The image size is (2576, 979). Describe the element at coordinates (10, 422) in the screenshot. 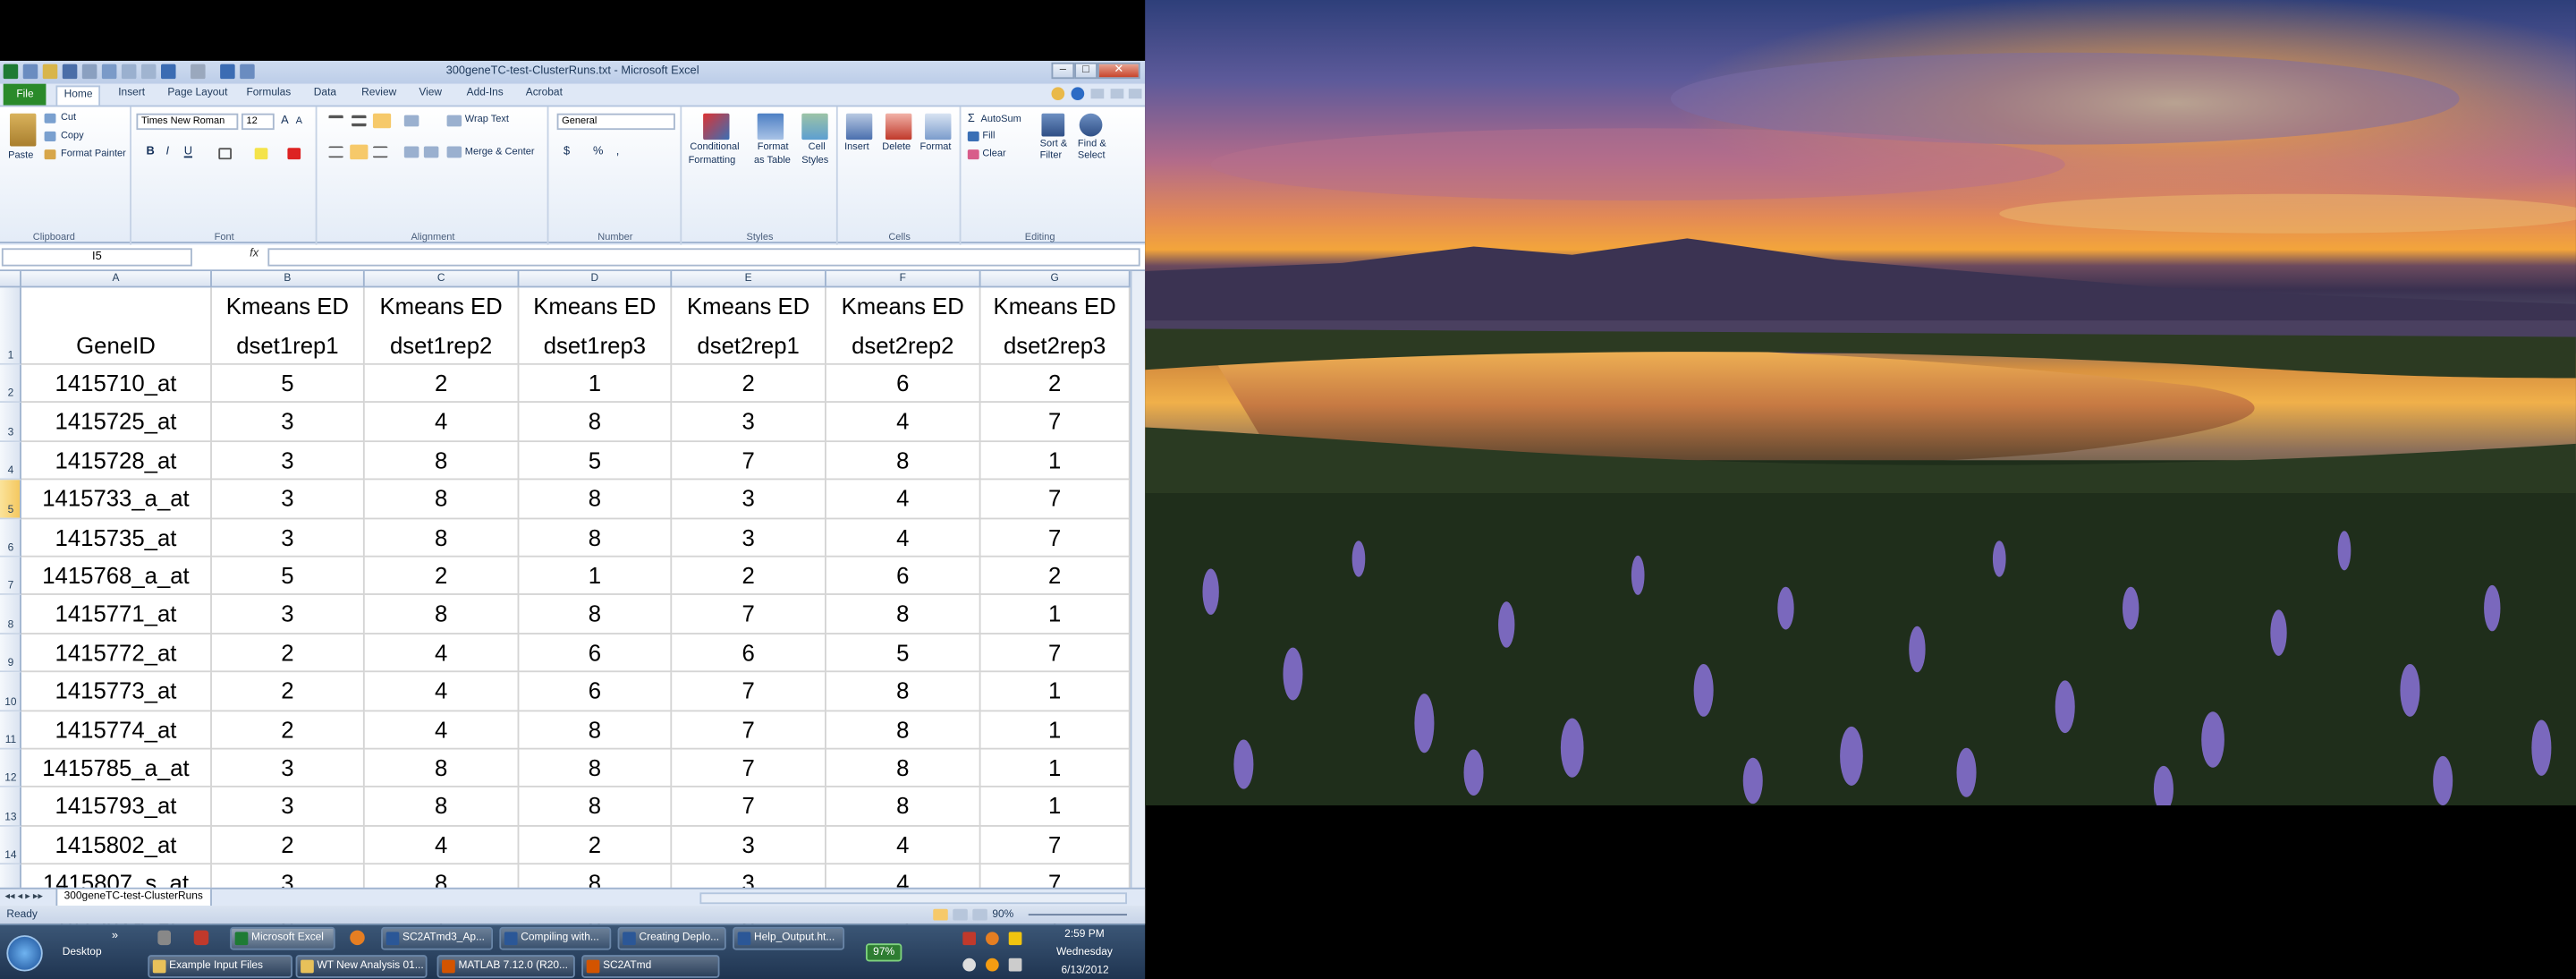

I see `row-header: 3` at that location.